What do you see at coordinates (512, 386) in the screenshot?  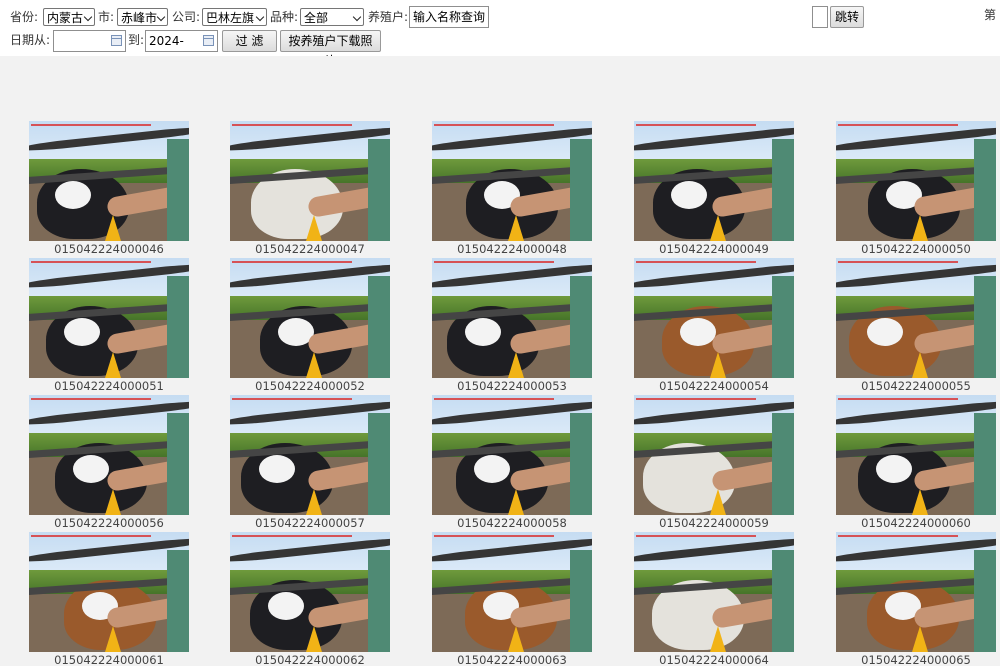 I see `photo-caption: 015042224000053` at bounding box center [512, 386].